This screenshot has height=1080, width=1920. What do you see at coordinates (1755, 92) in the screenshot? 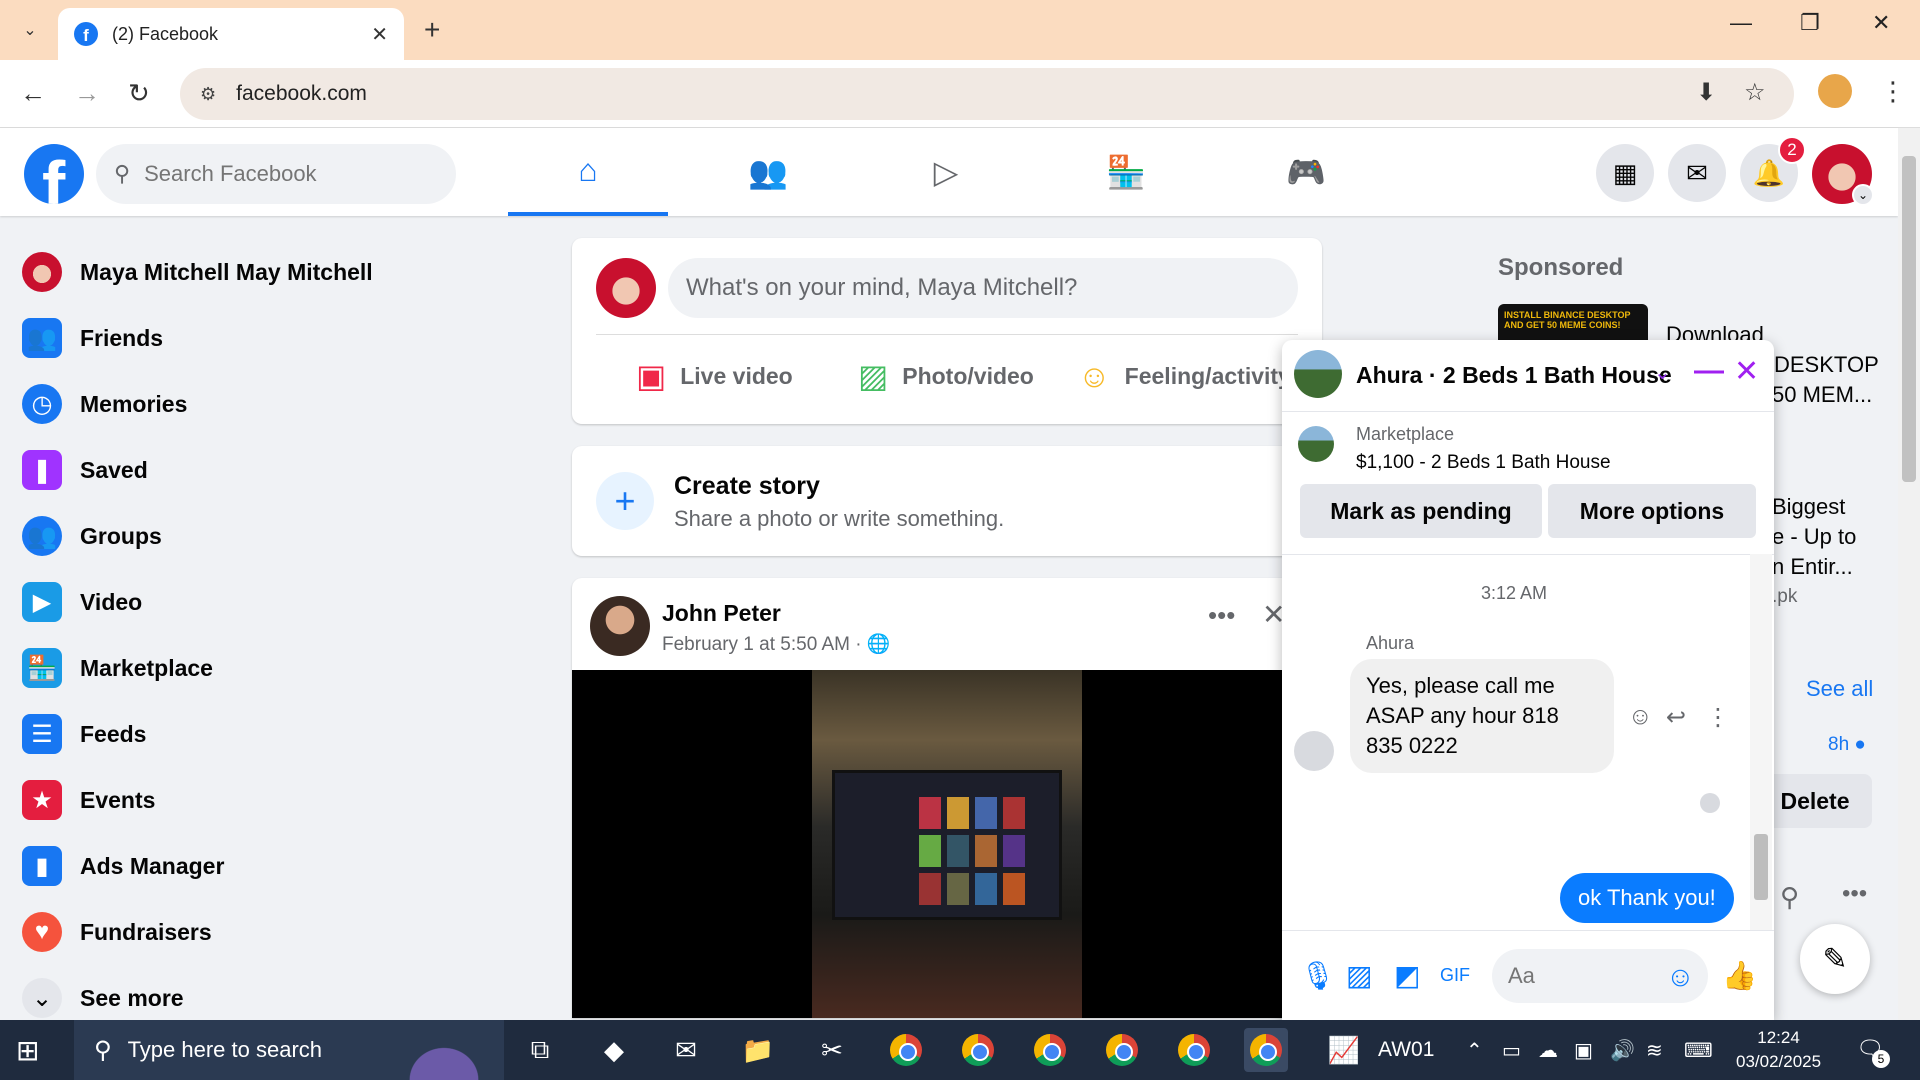
I see `bookmark-star-icon: ☆` at bounding box center [1755, 92].